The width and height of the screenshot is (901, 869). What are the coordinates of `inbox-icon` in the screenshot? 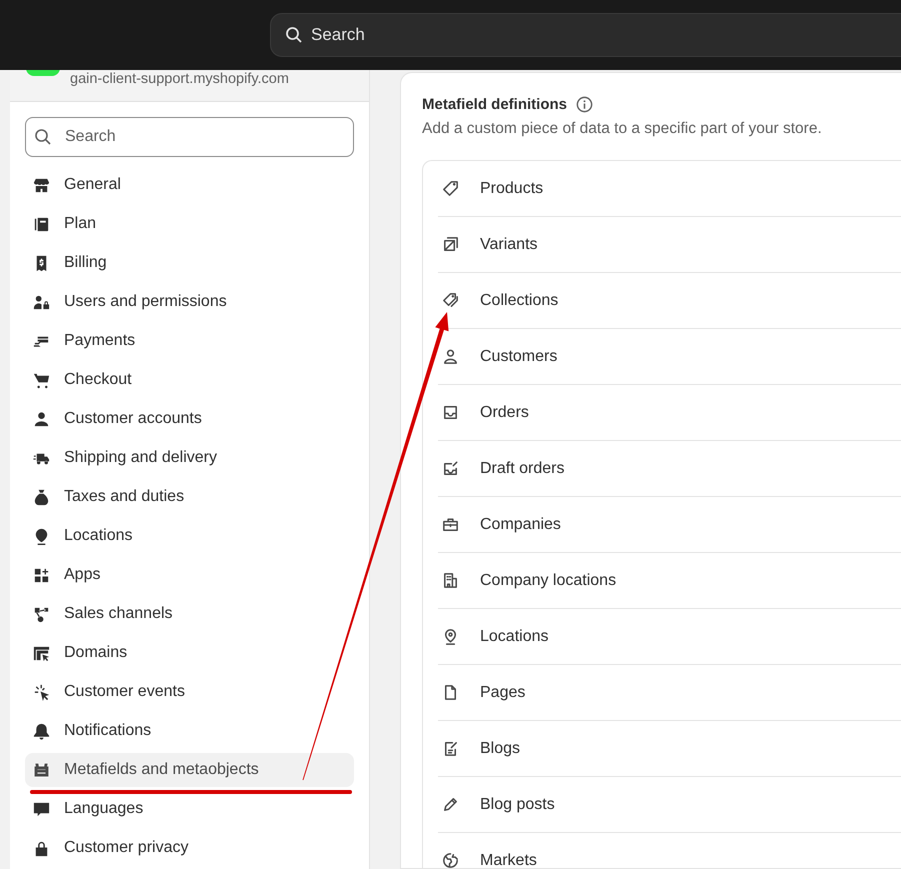 It's located at (450, 412).